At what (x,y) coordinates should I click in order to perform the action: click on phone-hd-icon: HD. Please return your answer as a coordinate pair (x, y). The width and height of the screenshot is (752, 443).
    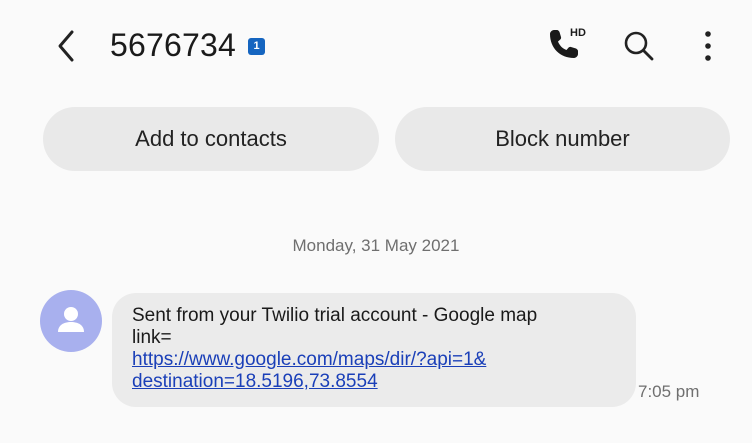
    Looking at the image, I should click on (568, 42).